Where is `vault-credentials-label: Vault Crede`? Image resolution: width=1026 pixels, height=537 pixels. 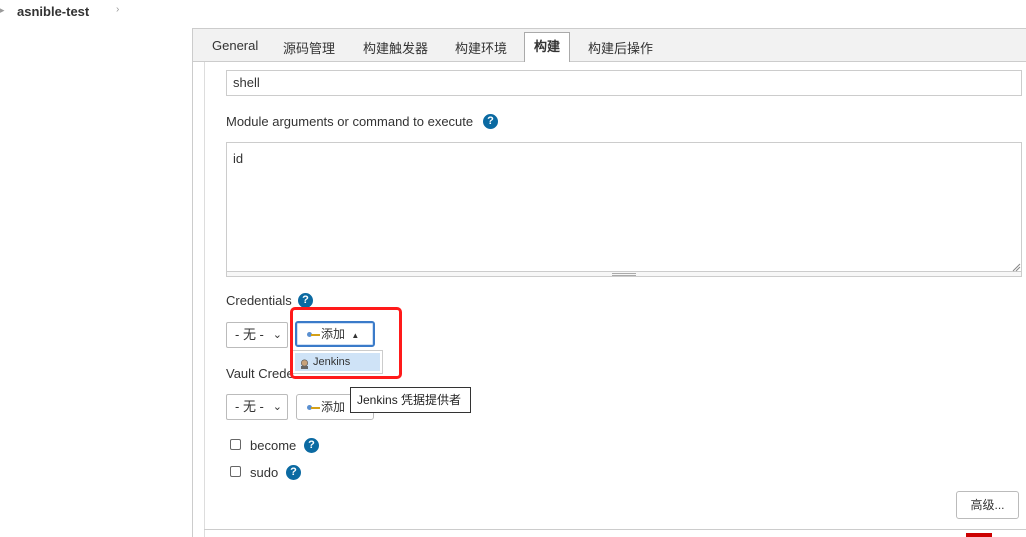 vault-credentials-label: Vault Crede is located at coordinates (260, 373).